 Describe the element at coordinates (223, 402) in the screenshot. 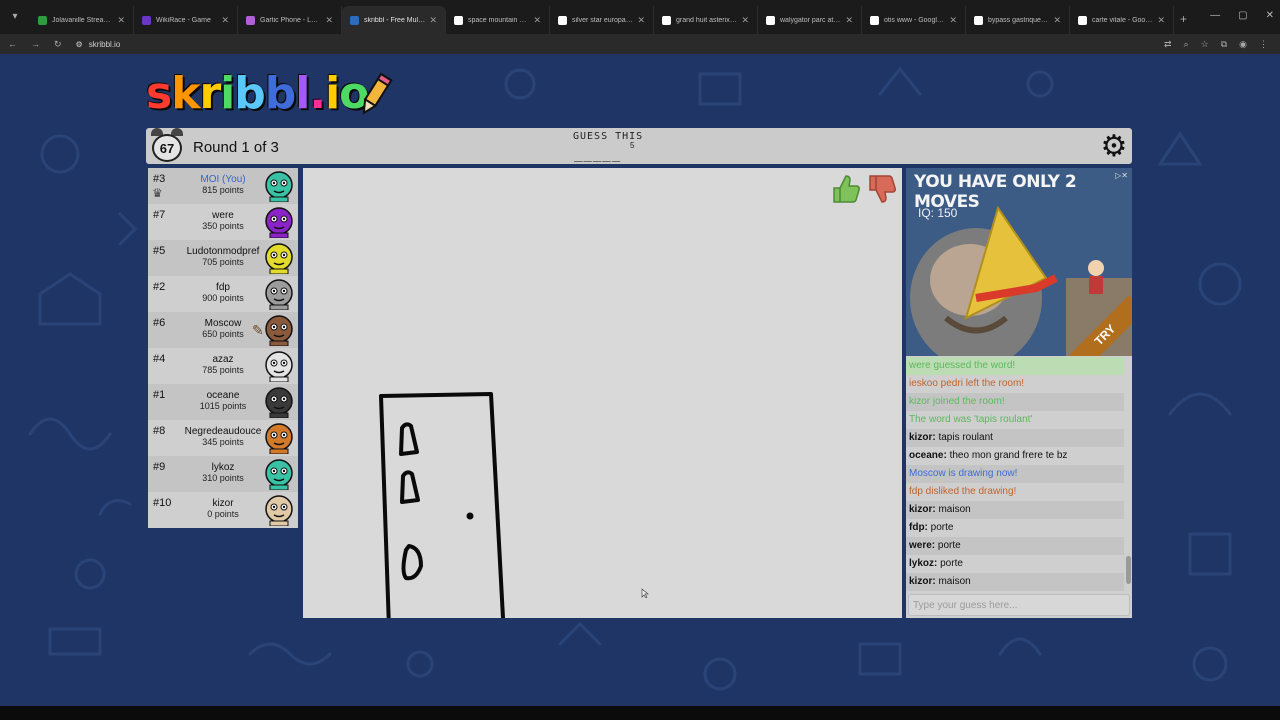

I see `player-row: #1 oceane 1015 points` at that location.